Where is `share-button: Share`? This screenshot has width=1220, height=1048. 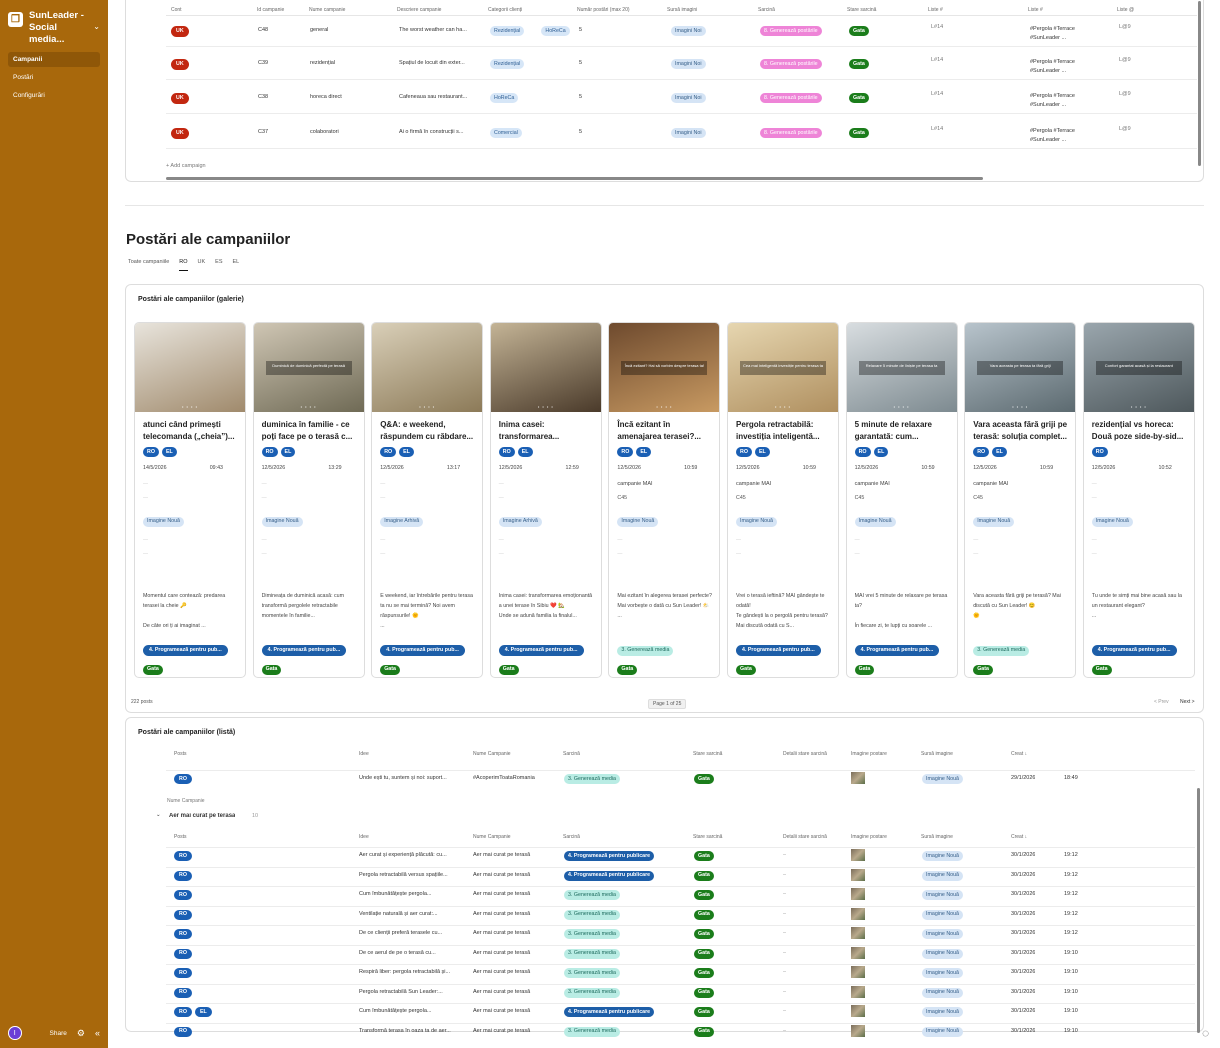 share-button: Share is located at coordinates (58, 1033).